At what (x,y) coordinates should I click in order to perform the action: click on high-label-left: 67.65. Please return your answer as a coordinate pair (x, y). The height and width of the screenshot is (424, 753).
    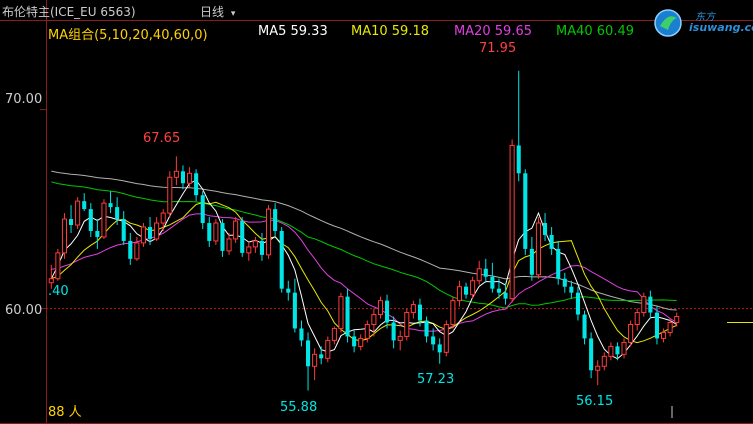
    Looking at the image, I should click on (162, 138).